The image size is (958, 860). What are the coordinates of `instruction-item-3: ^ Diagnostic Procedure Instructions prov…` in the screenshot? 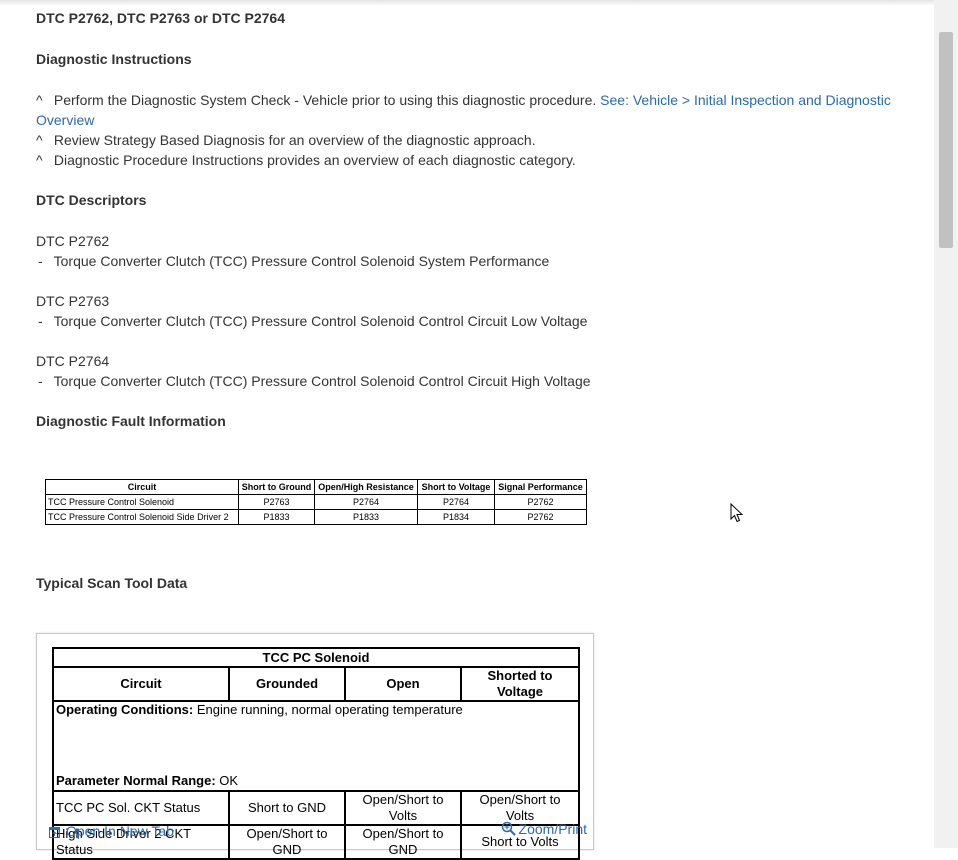 It's located at (306, 160).